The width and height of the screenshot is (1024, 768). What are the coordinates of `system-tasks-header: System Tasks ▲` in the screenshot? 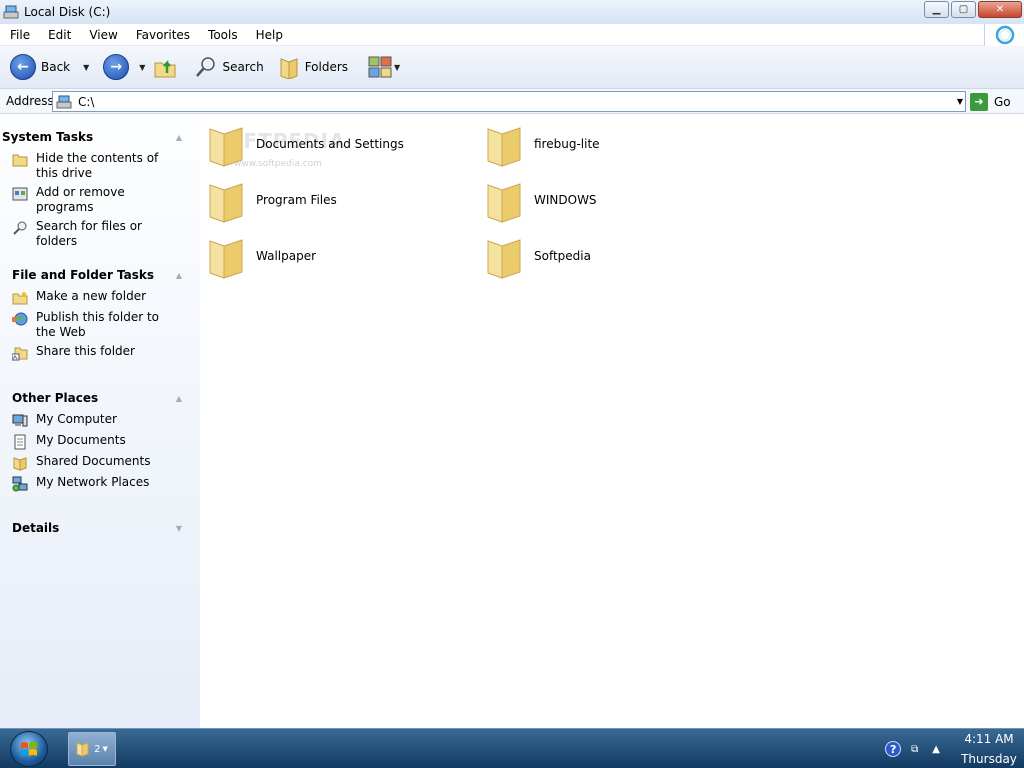 It's located at (100, 137).